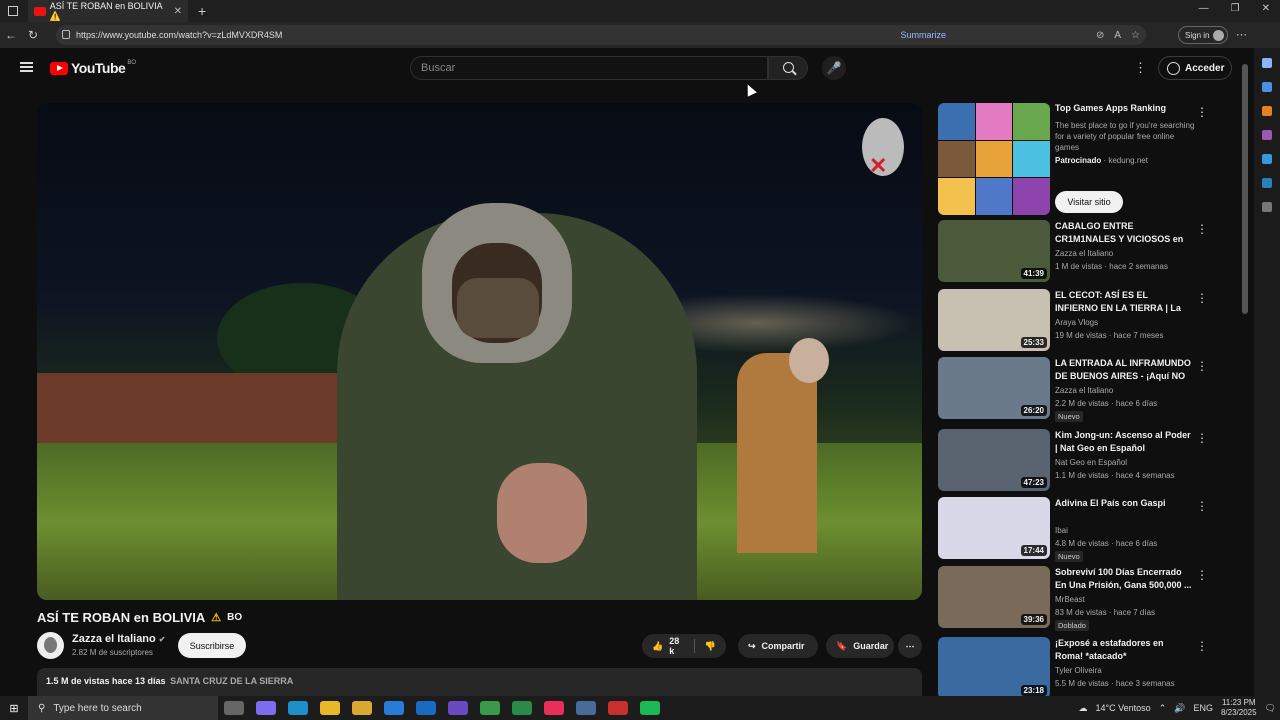  What do you see at coordinates (994, 251) in the screenshot?
I see `video-thumbnail: 41:39` at bounding box center [994, 251].